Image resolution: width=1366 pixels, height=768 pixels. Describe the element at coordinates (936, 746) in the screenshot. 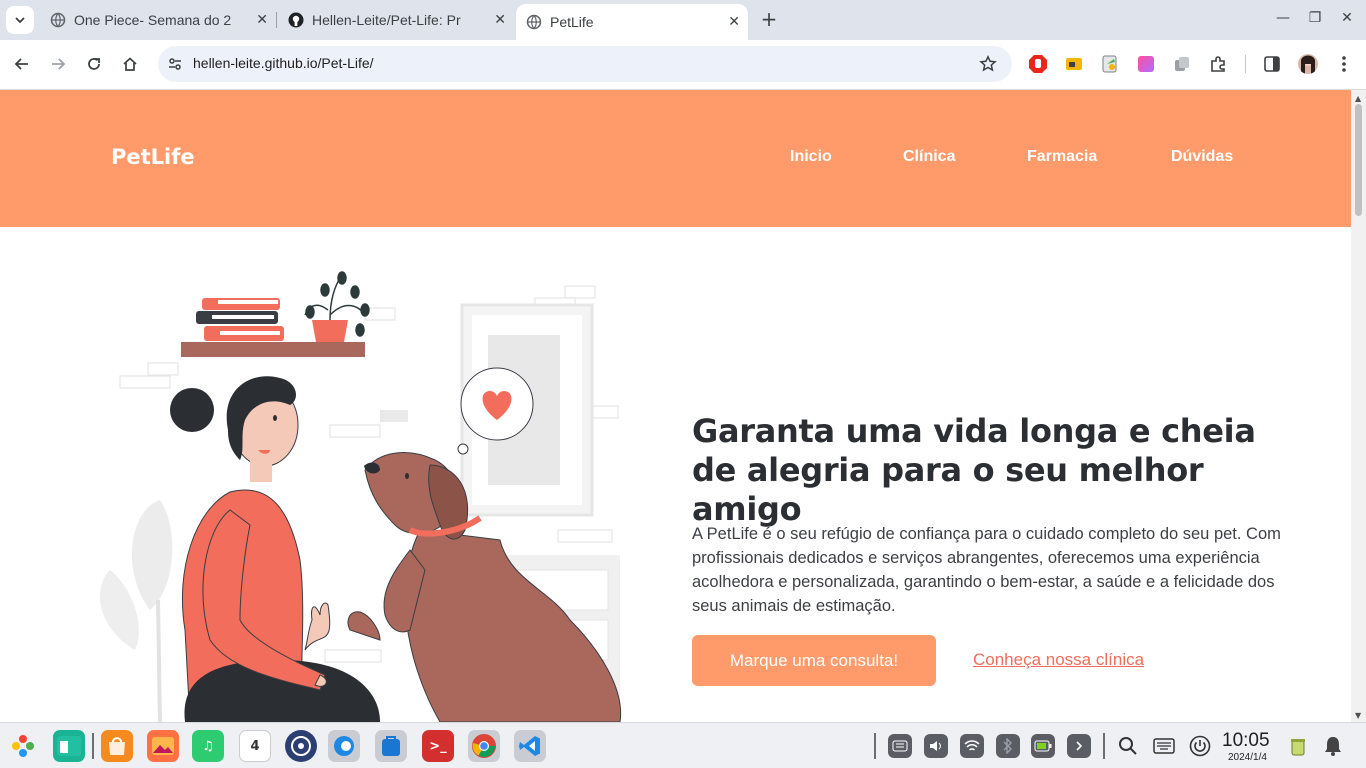

I see `volume-icon` at that location.